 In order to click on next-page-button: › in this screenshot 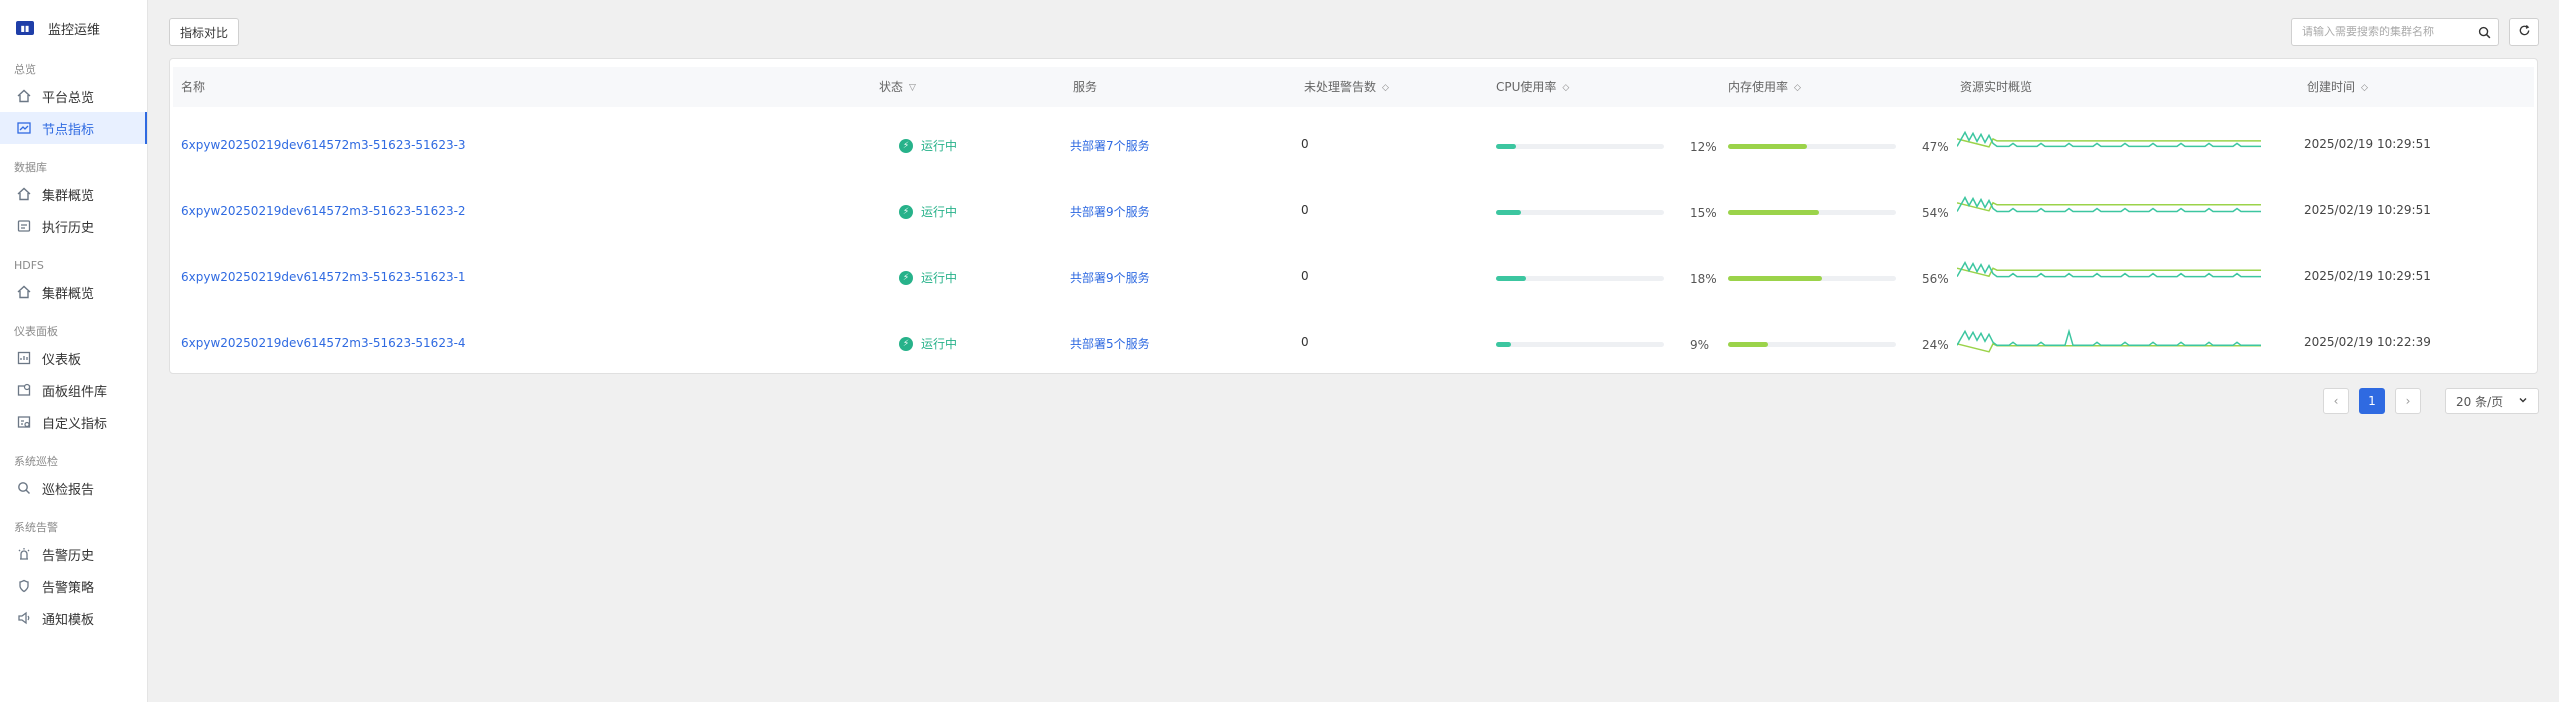, I will do `click(2408, 401)`.